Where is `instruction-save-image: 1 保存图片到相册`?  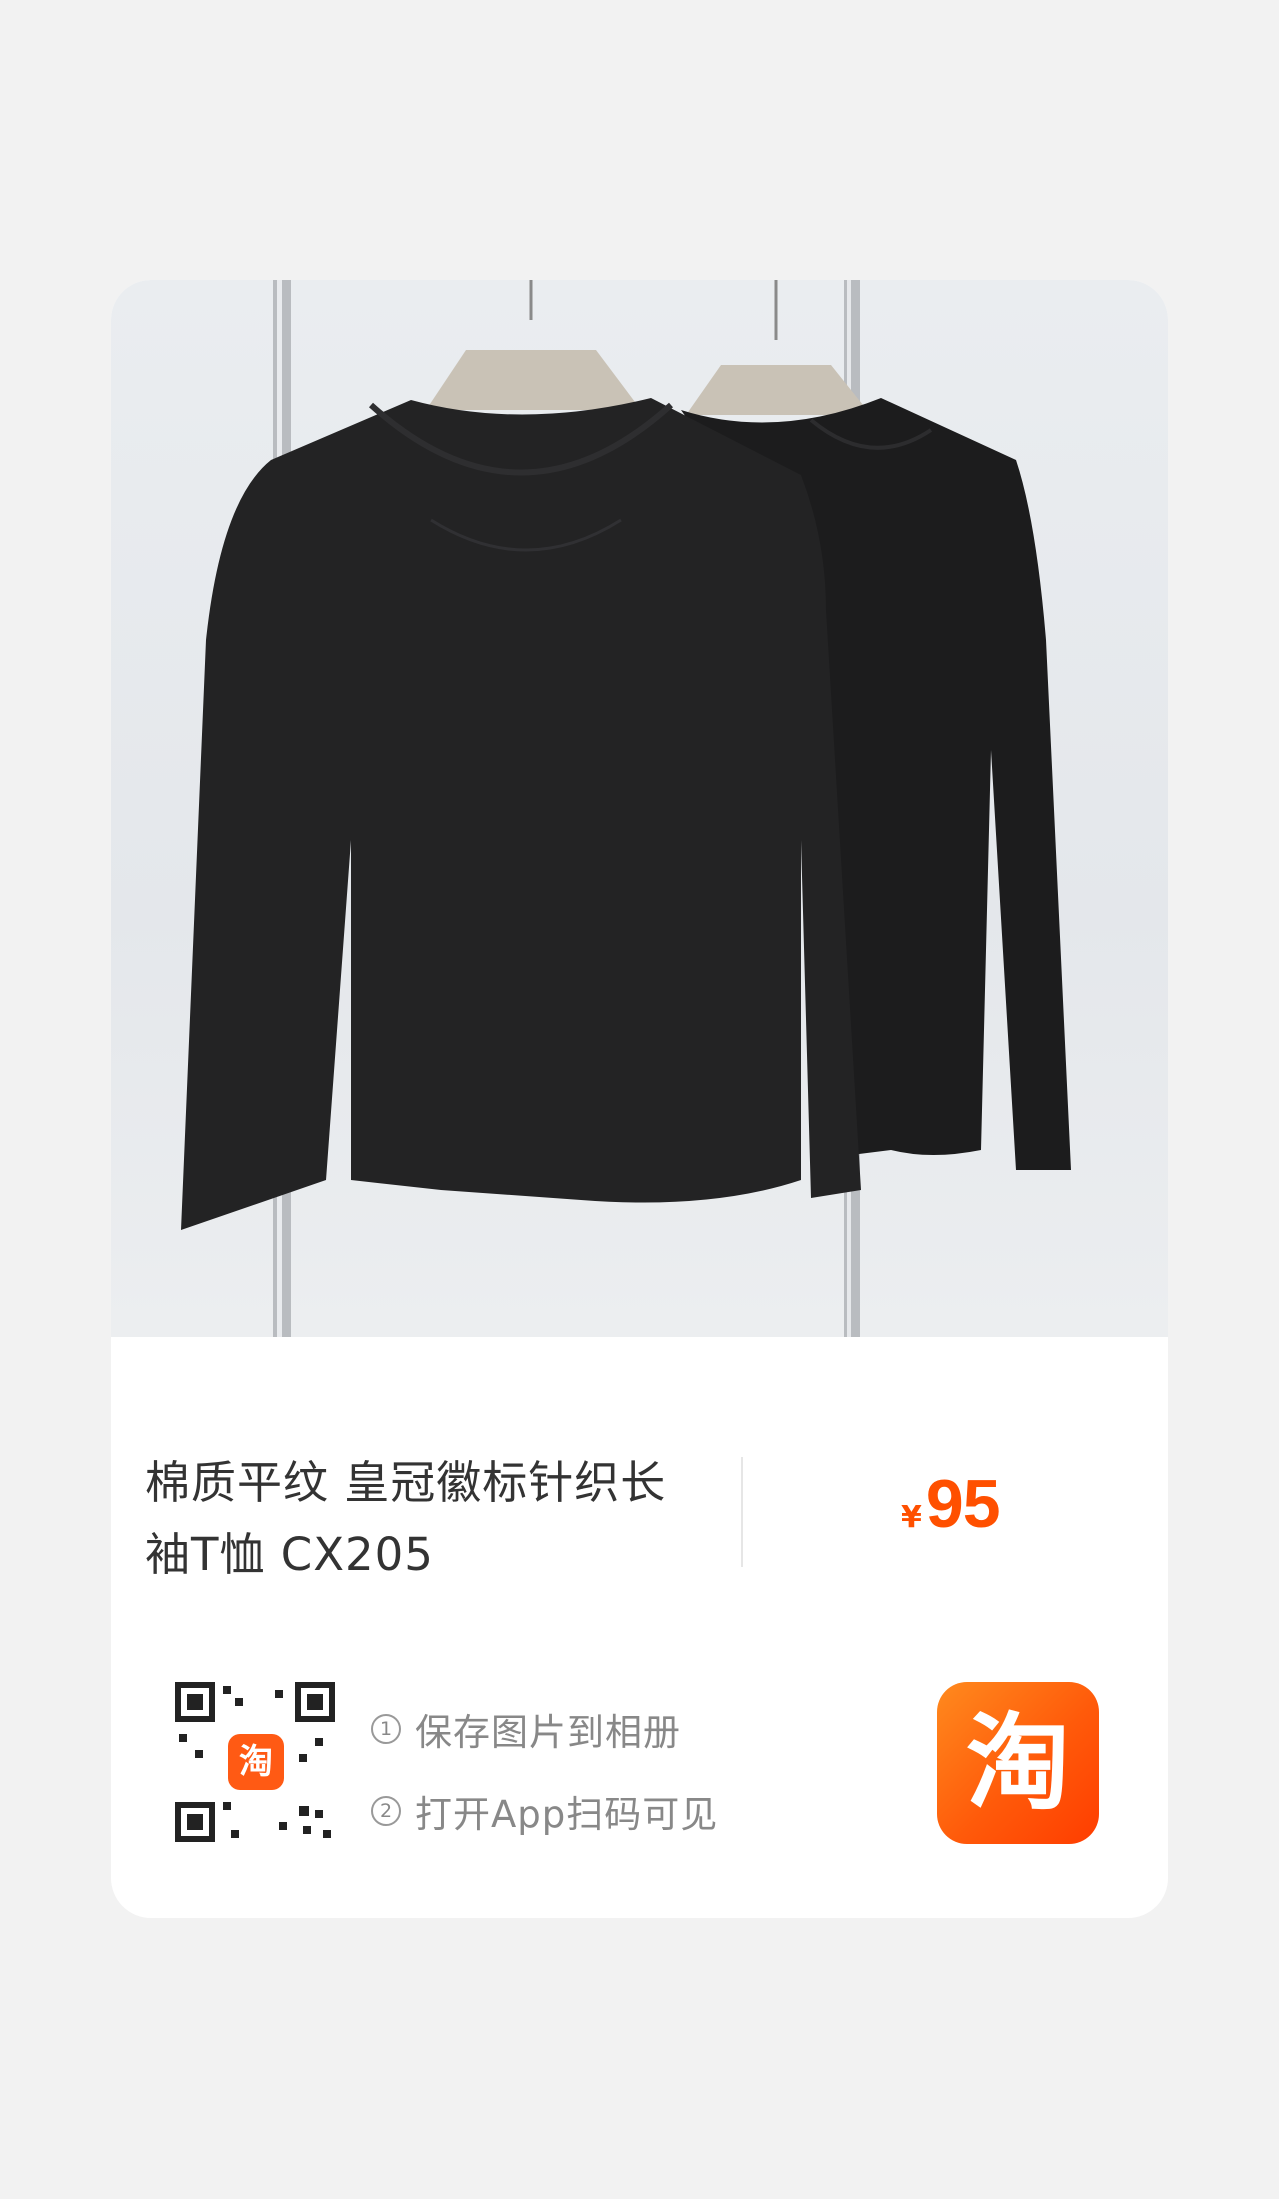 instruction-save-image: 1 保存图片到相册 is located at coordinates (526, 1729).